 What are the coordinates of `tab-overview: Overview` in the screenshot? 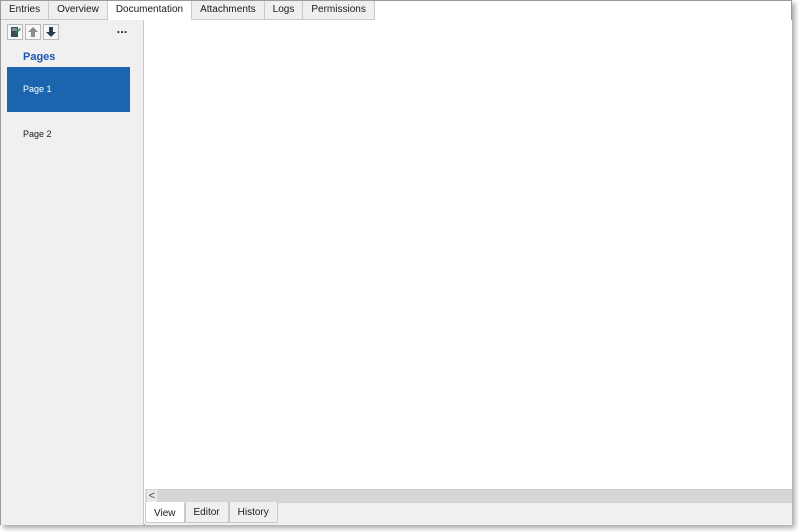 It's located at (78, 10).